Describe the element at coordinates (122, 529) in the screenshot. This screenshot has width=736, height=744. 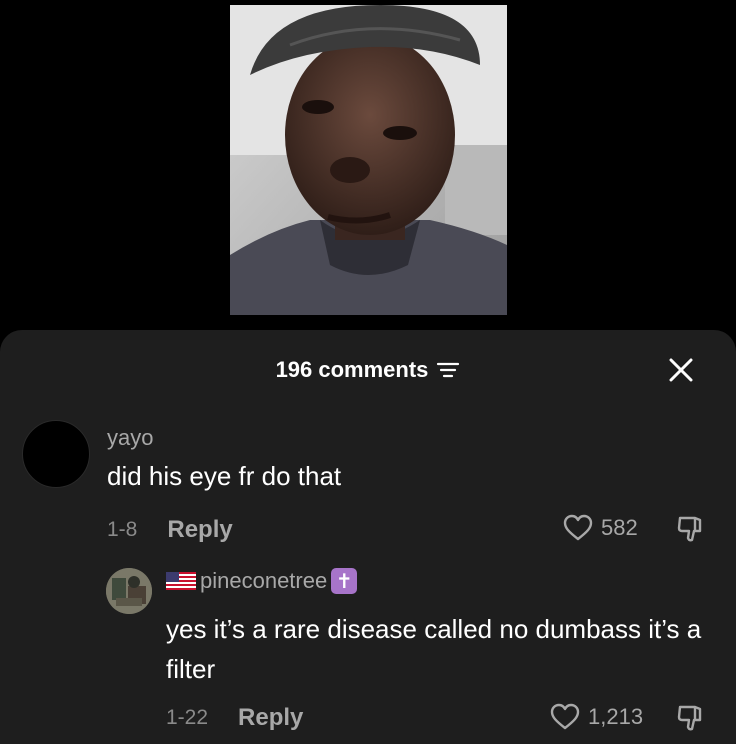
I see `comment-date: 1-8` at that location.